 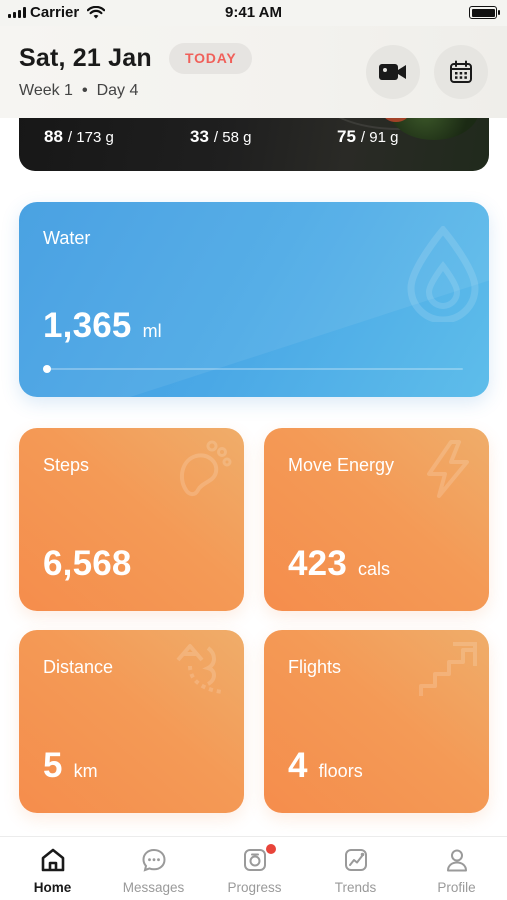 What do you see at coordinates (254, 887) in the screenshot?
I see `tab-label: Progress` at bounding box center [254, 887].